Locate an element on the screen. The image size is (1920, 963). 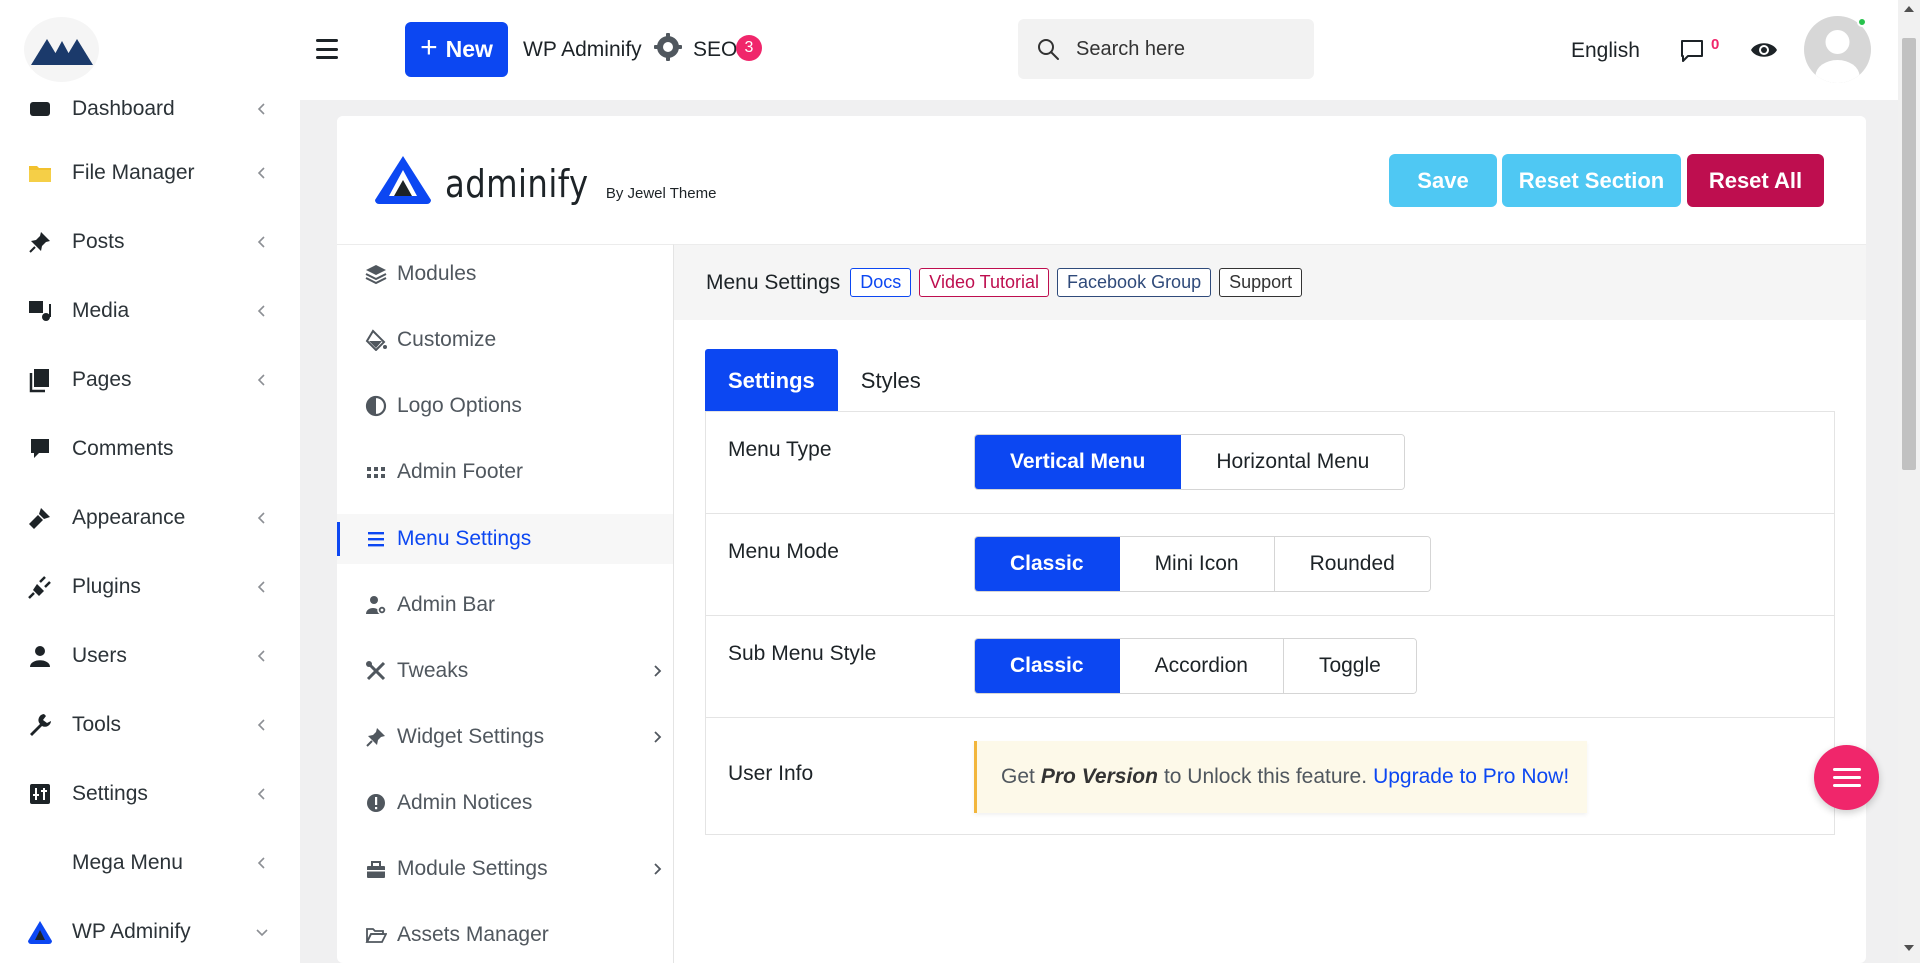
nav-item-modules: Modules is located at coordinates (505, 274).